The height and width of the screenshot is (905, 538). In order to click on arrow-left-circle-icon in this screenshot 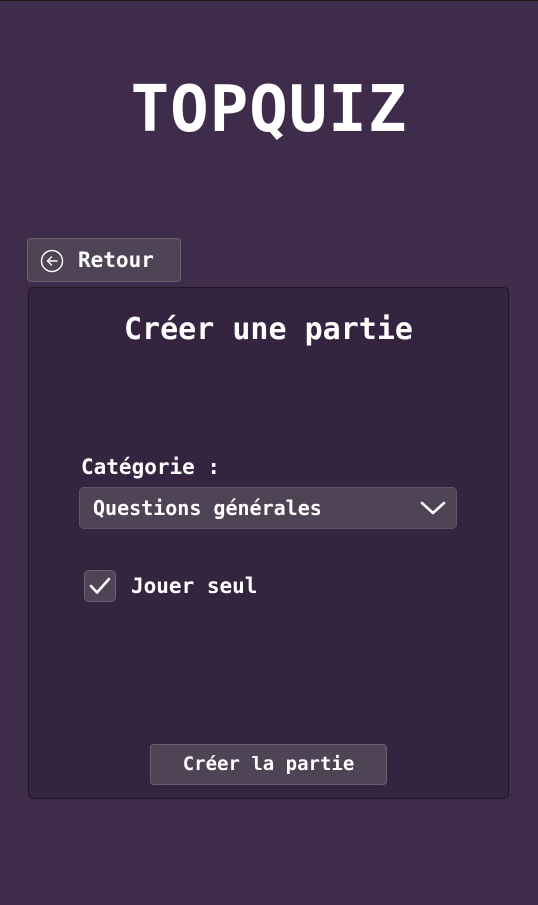, I will do `click(52, 261)`.